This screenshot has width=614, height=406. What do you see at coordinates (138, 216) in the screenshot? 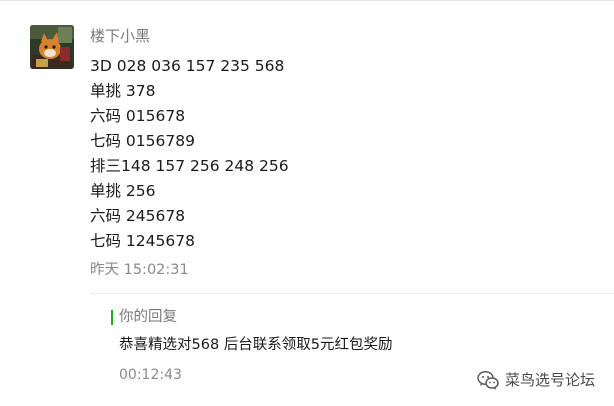
I see `comment-line: 六码 245678` at bounding box center [138, 216].